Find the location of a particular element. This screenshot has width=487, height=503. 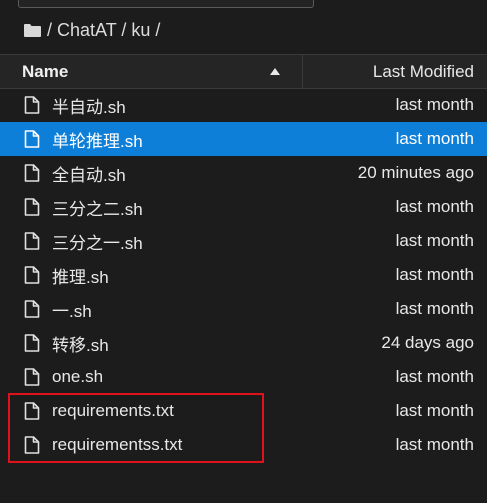

file-row: 三分之一.sh last month is located at coordinates (243, 241).